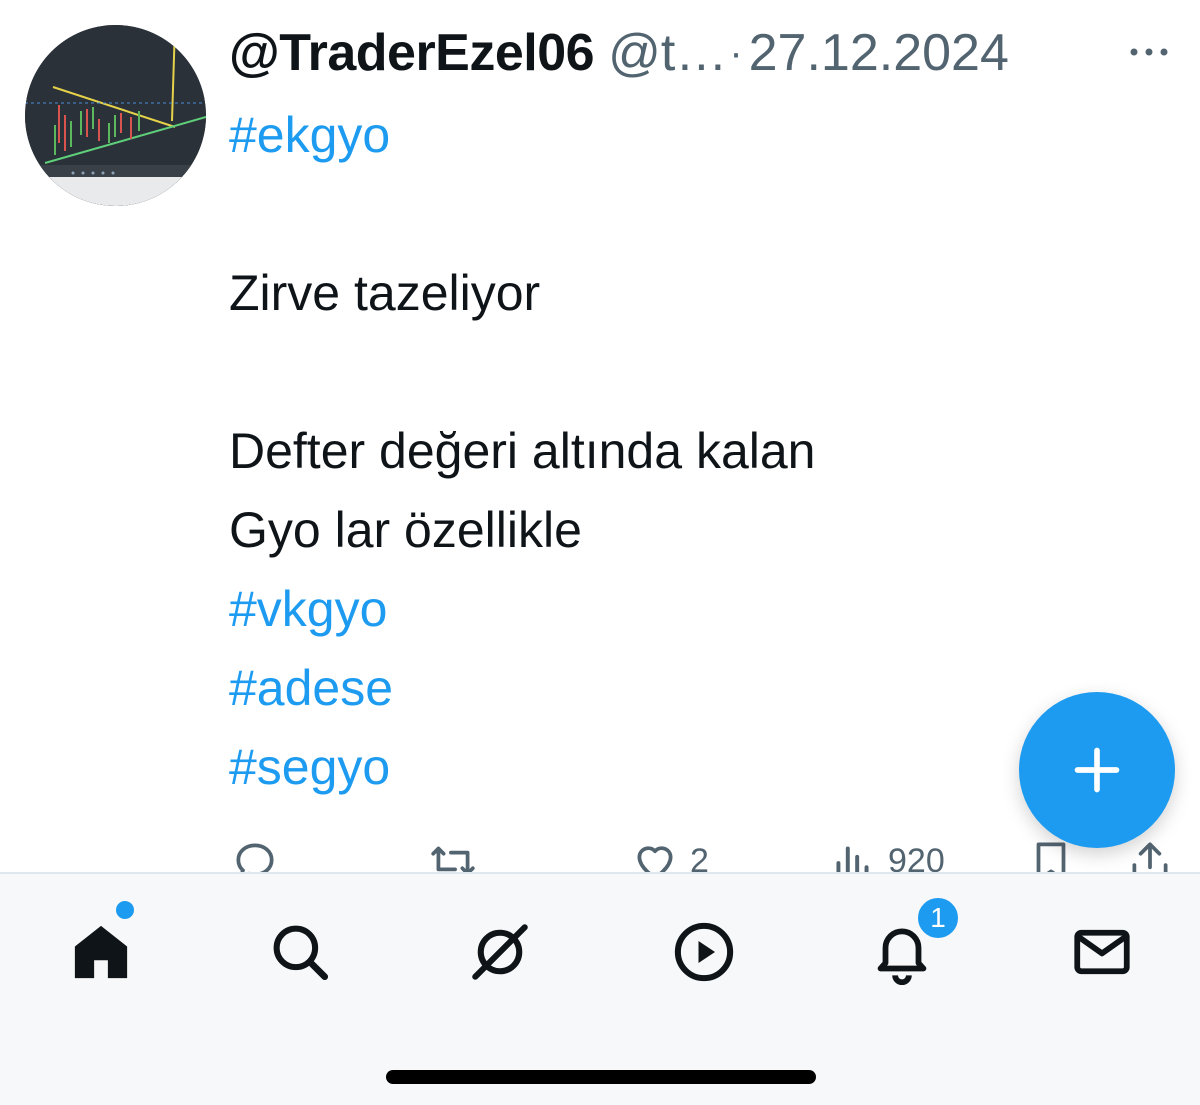 The height and width of the screenshot is (1105, 1200). I want to click on tab-grok, so click(500, 952).